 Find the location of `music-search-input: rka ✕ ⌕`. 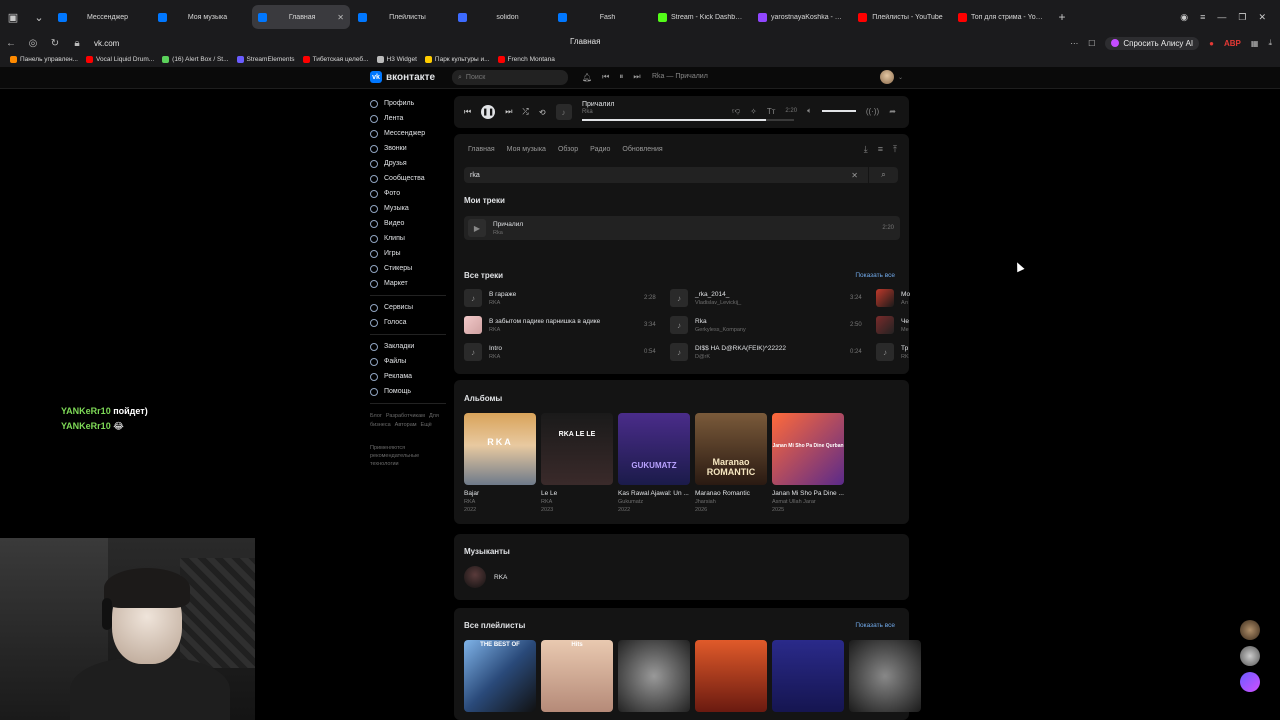

music-search-input: rka ✕ ⌕ is located at coordinates (681, 175).